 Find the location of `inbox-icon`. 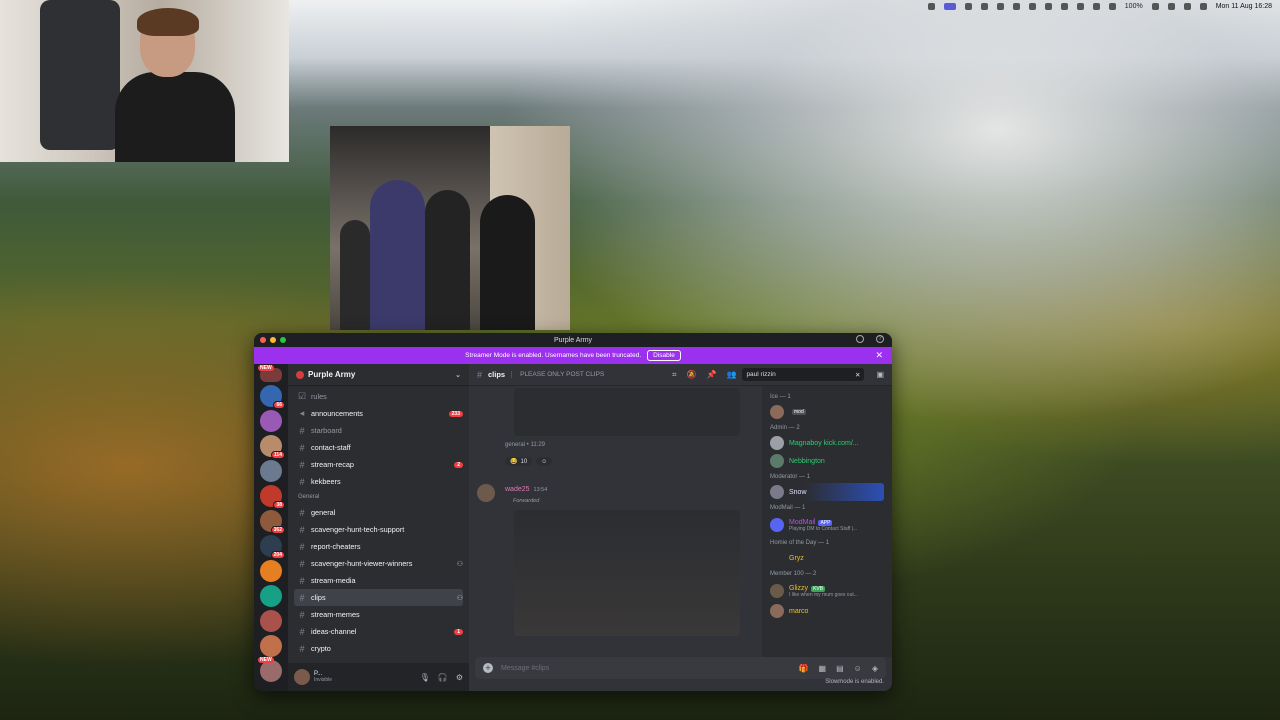

inbox-icon is located at coordinates (860, 339).